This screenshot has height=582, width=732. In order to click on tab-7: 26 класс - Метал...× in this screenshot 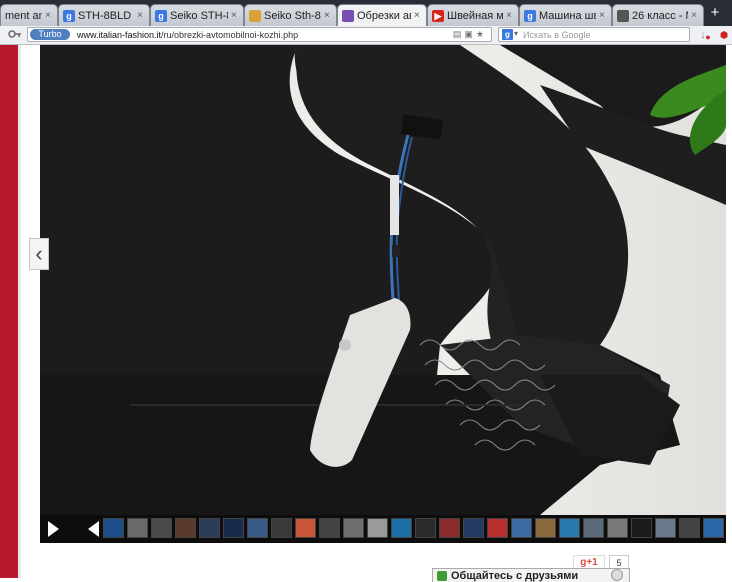, I will do `click(658, 15)`.